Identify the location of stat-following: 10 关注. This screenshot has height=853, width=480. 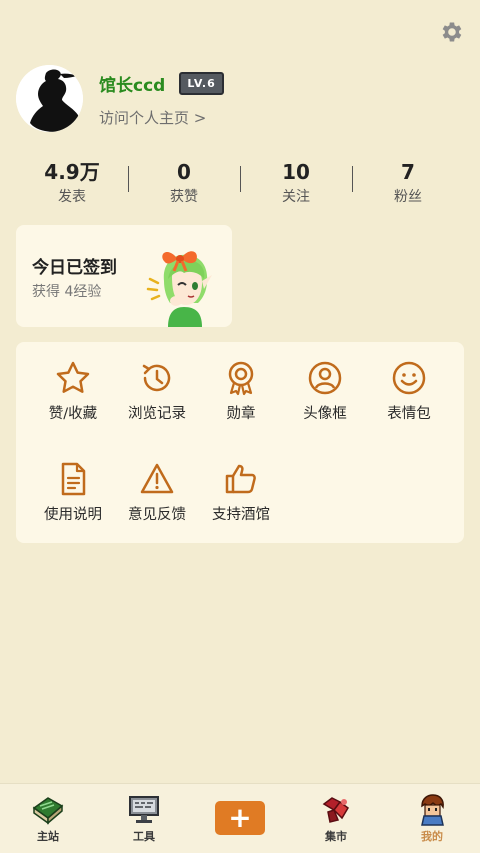
(296, 185).